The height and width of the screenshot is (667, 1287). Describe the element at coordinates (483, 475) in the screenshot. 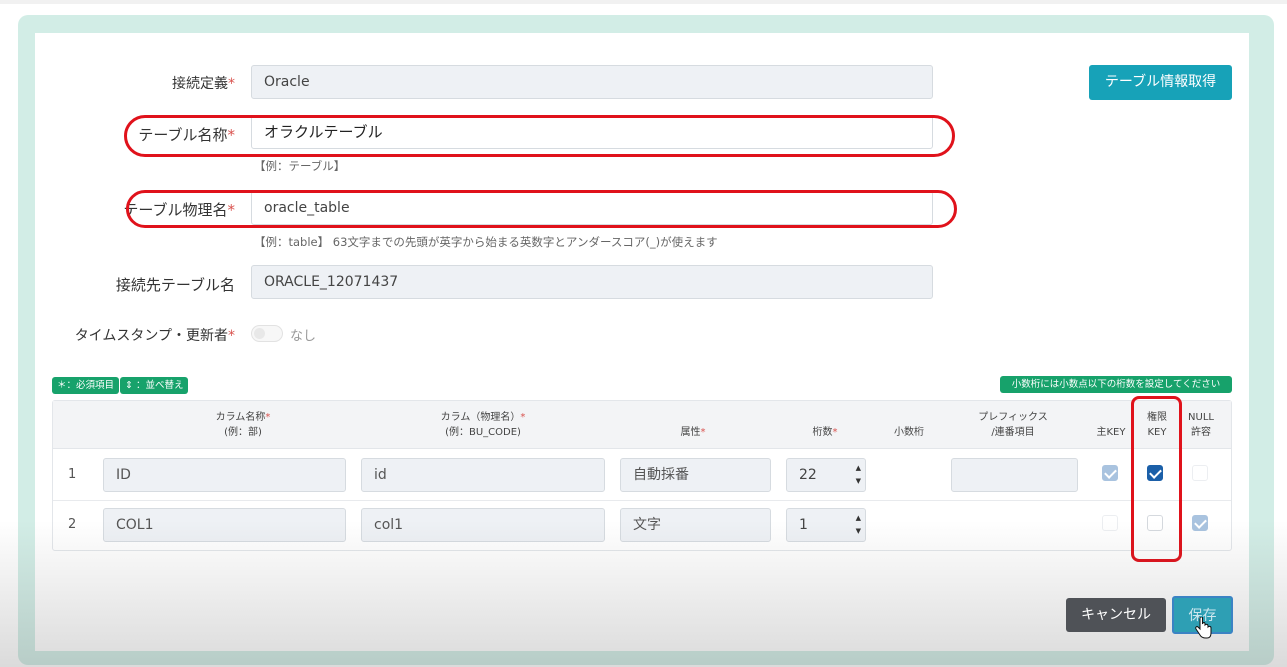

I see `column-physical-input: id` at that location.